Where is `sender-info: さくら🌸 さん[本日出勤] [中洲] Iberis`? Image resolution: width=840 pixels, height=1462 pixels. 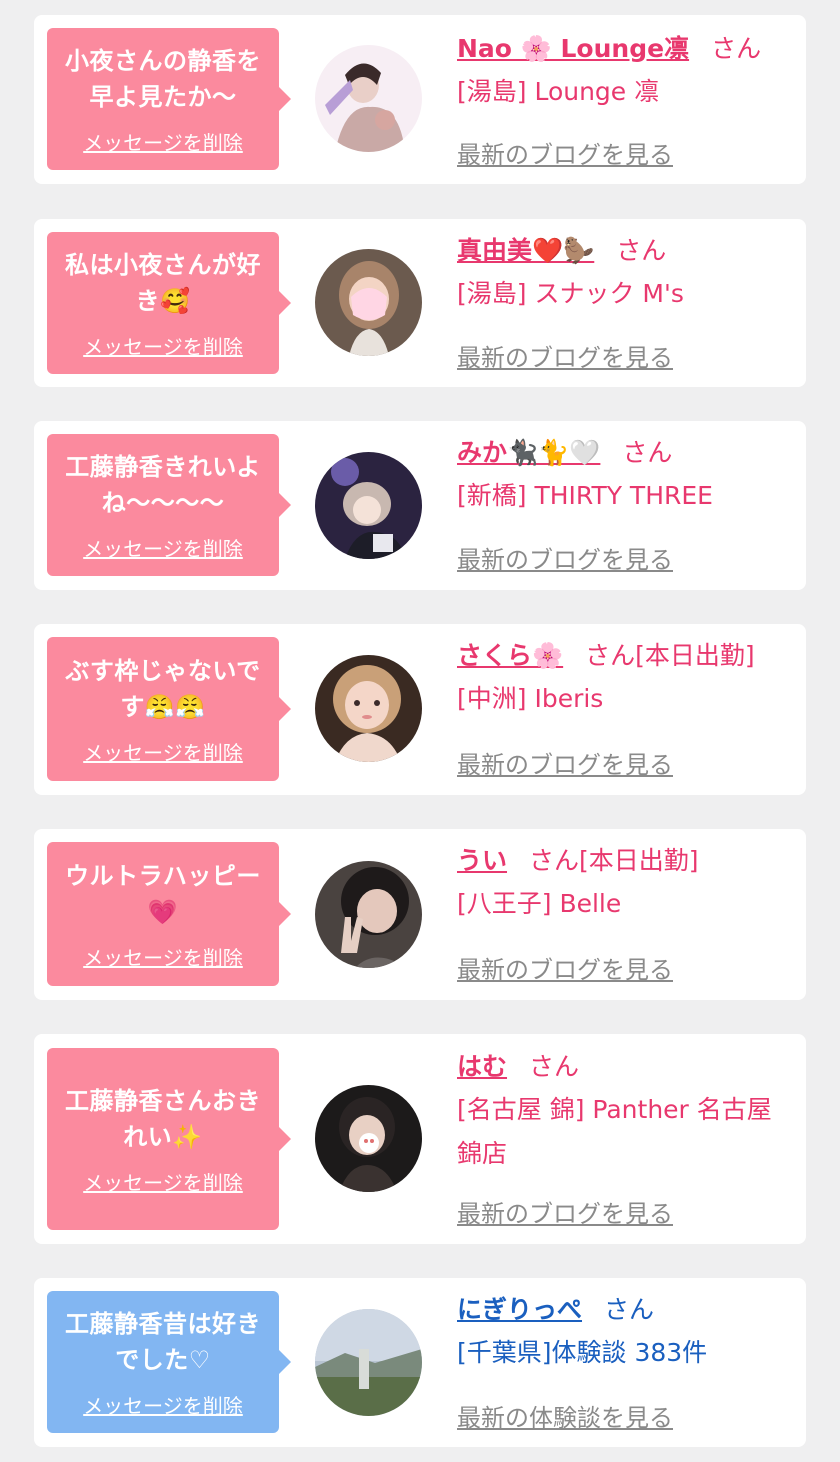 sender-info: さくら🌸 さん[本日出勤] [中洲] Iberis is located at coordinates (624, 678).